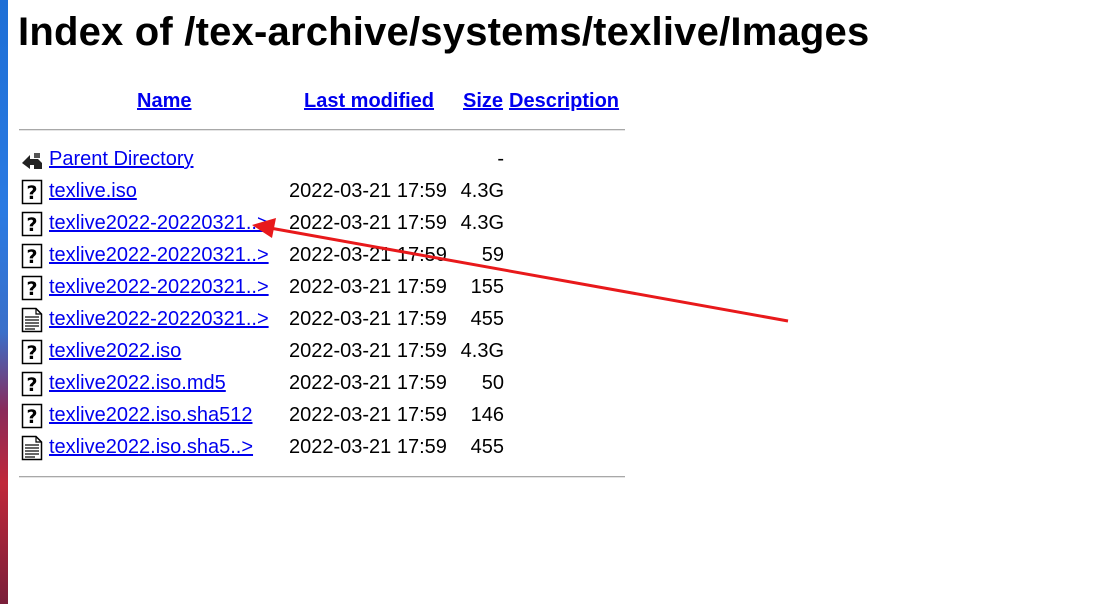 This screenshot has width=1113, height=604. What do you see at coordinates (328, 160) in the screenshot?
I see `parent-directory-row: Parent Directory -` at bounding box center [328, 160].